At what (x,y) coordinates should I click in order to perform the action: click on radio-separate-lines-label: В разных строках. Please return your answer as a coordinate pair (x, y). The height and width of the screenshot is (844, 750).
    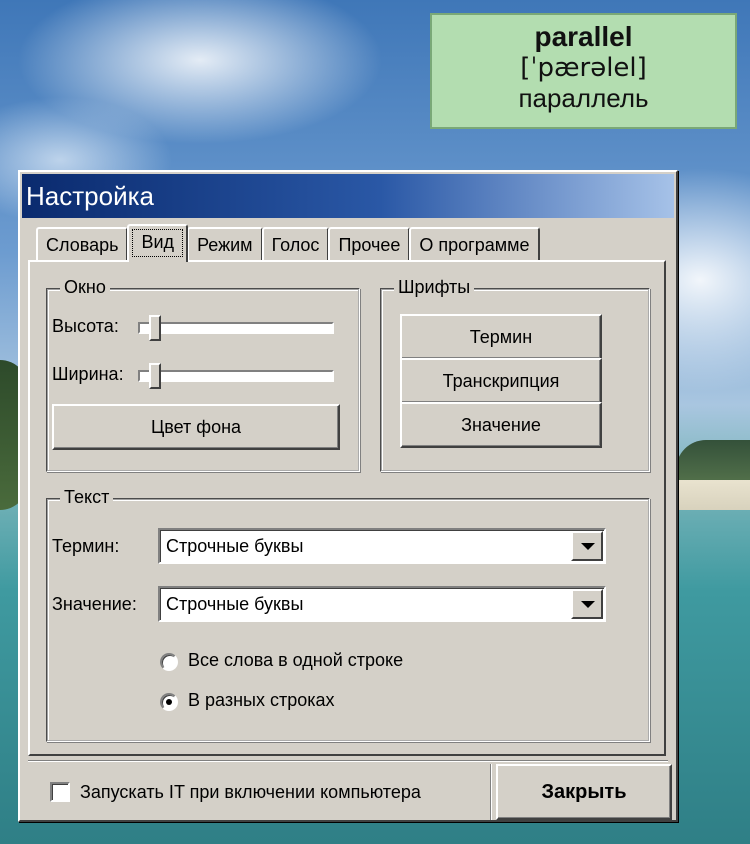
    Looking at the image, I should click on (261, 700).